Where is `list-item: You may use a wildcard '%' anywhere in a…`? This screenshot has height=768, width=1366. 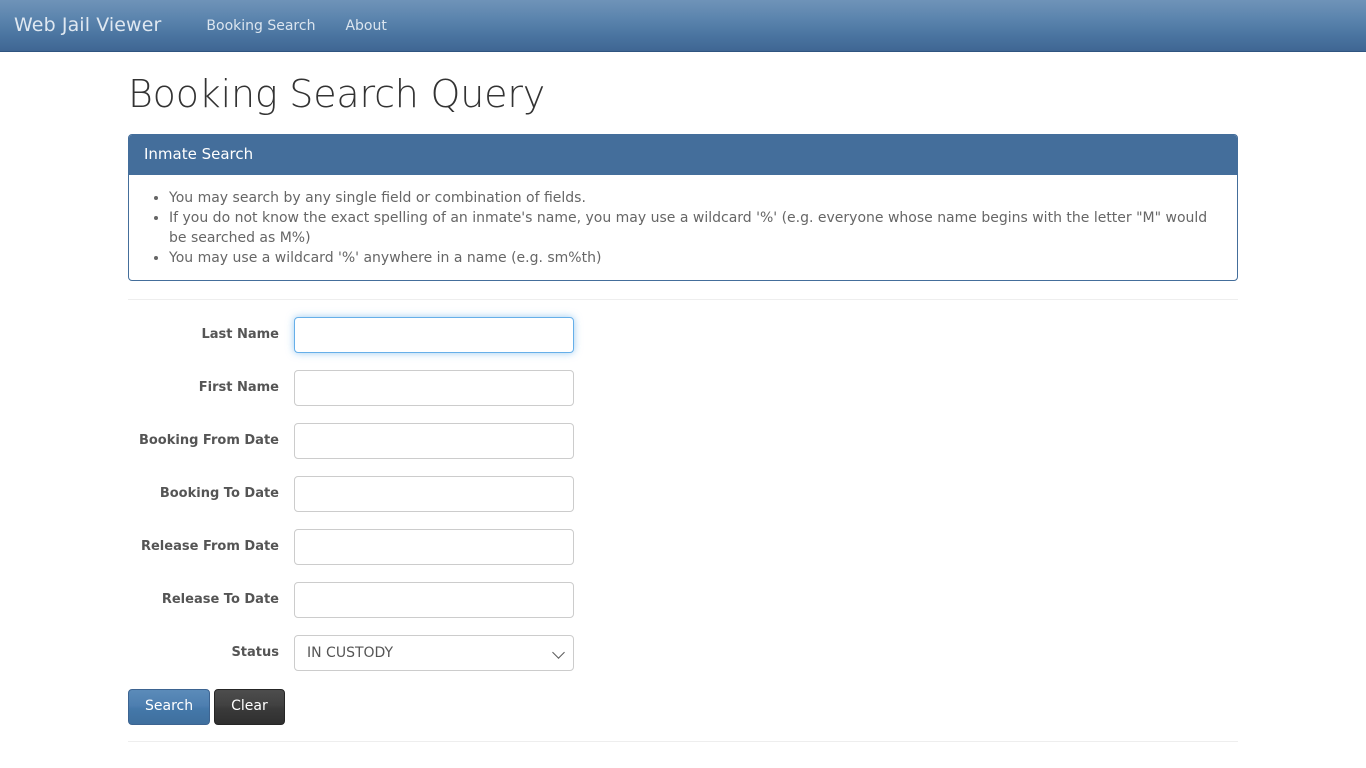 list-item: You may use a wildcard '%' anywhere in a… is located at coordinates (695, 258).